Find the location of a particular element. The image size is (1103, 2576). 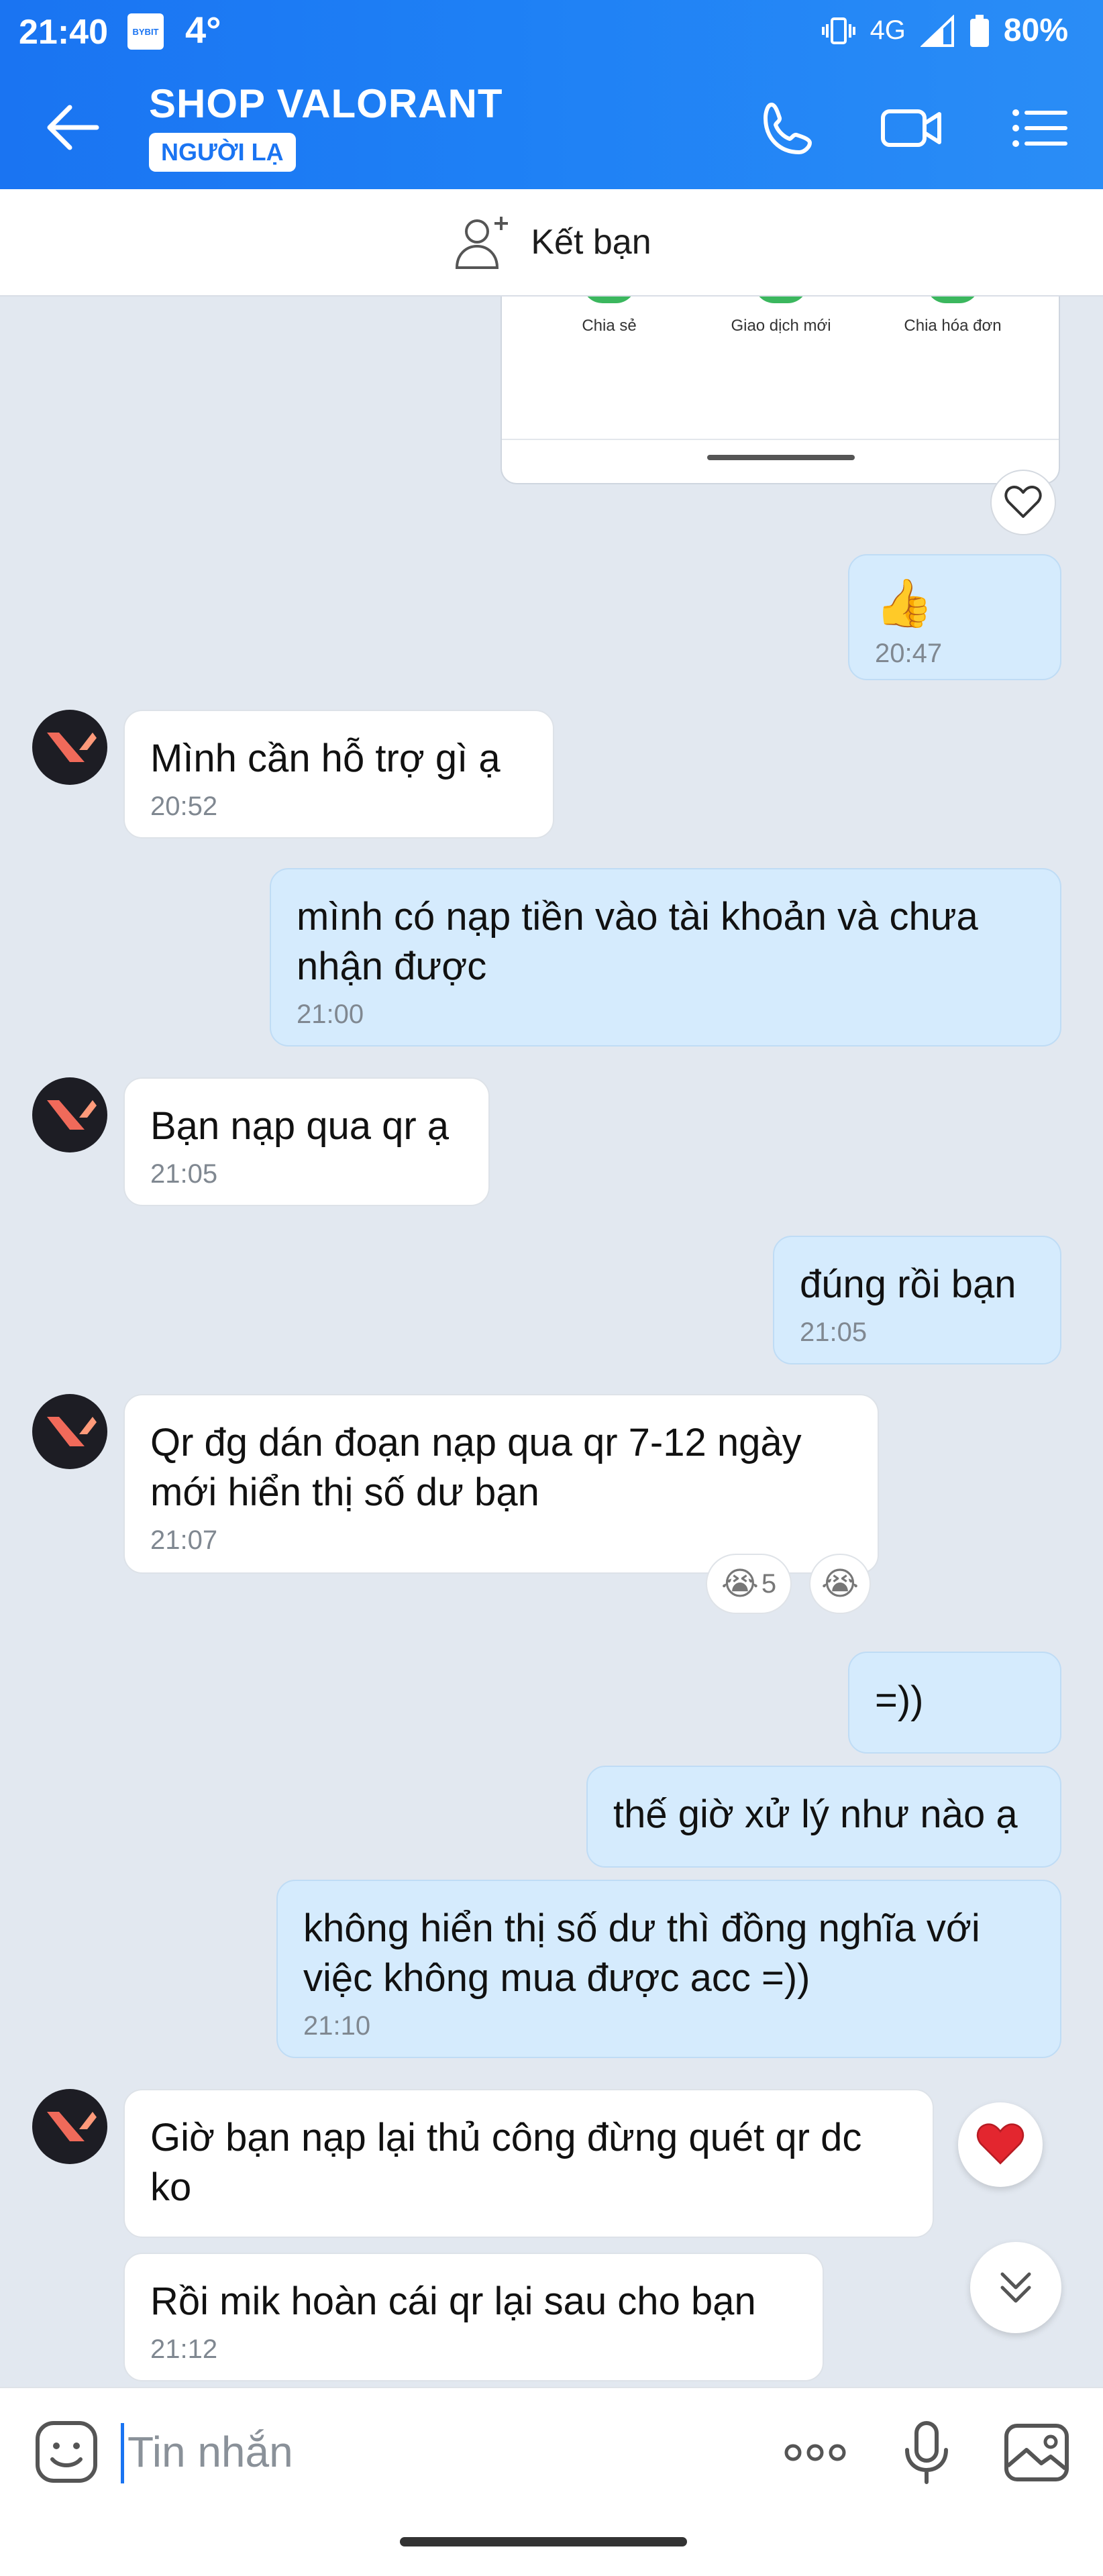

add-friend-bar: Kết bạn is located at coordinates (551, 243).